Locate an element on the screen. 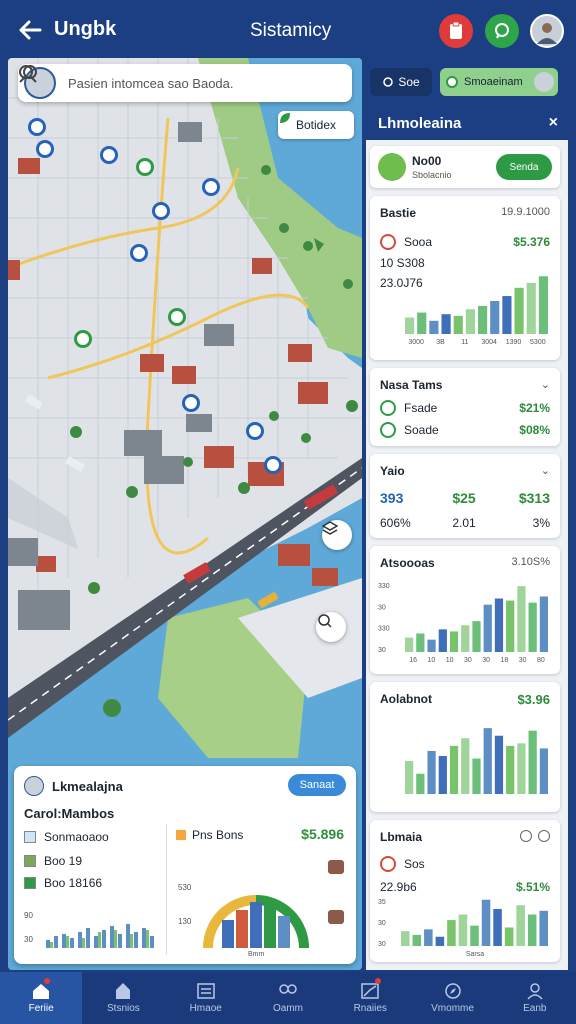  search-icon is located at coordinates (183, 81).